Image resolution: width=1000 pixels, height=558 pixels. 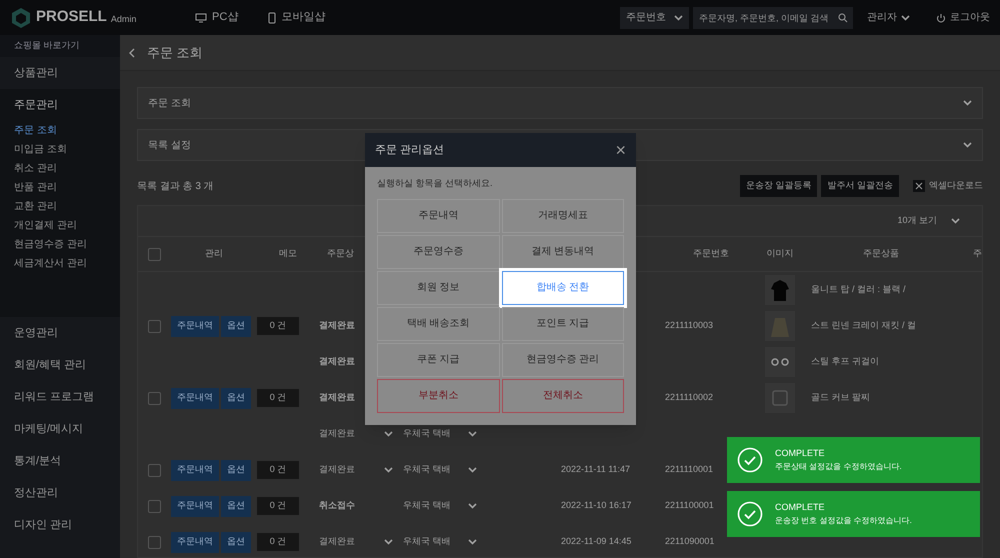 What do you see at coordinates (843, 520) in the screenshot?
I see `toast-message: 운송장 번호 설정값을 수정하였습니다.` at bounding box center [843, 520].